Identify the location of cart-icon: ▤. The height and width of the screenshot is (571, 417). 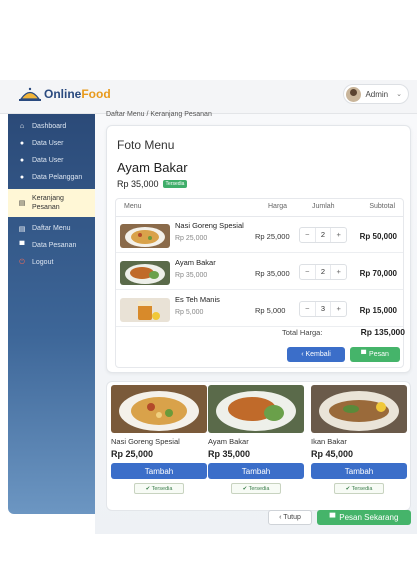
(22, 203).